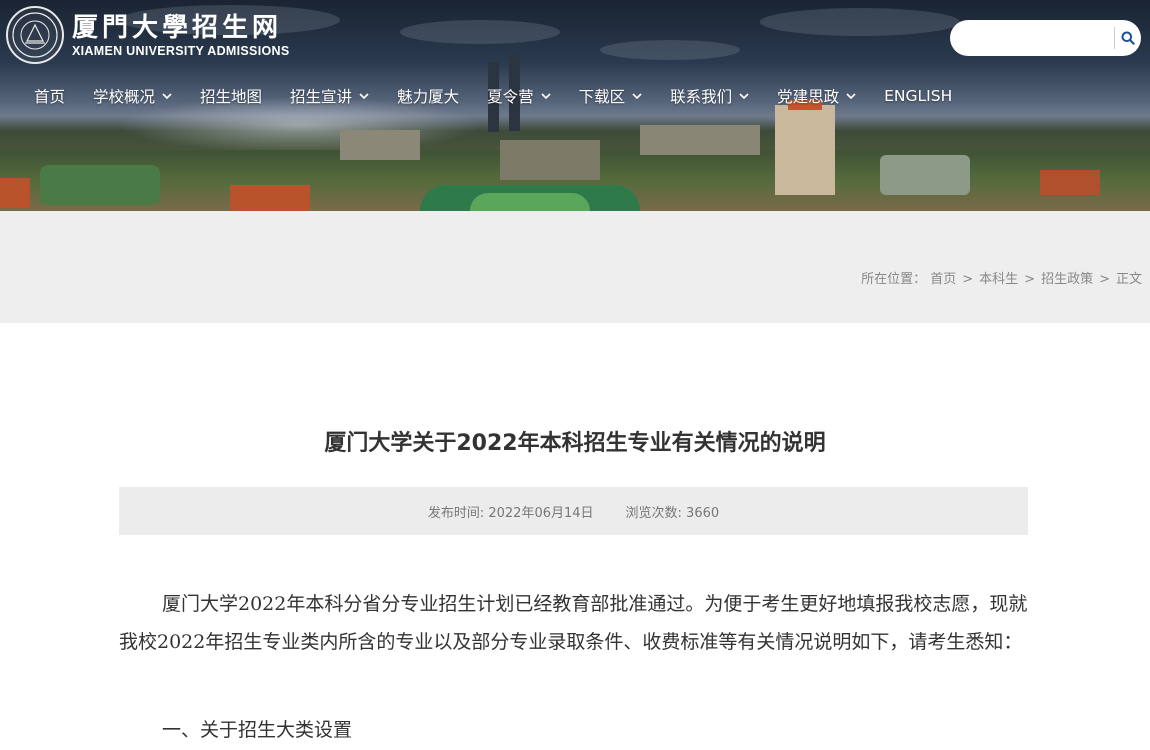  I want to click on breadcrumb-current: 正文, so click(1128, 279).